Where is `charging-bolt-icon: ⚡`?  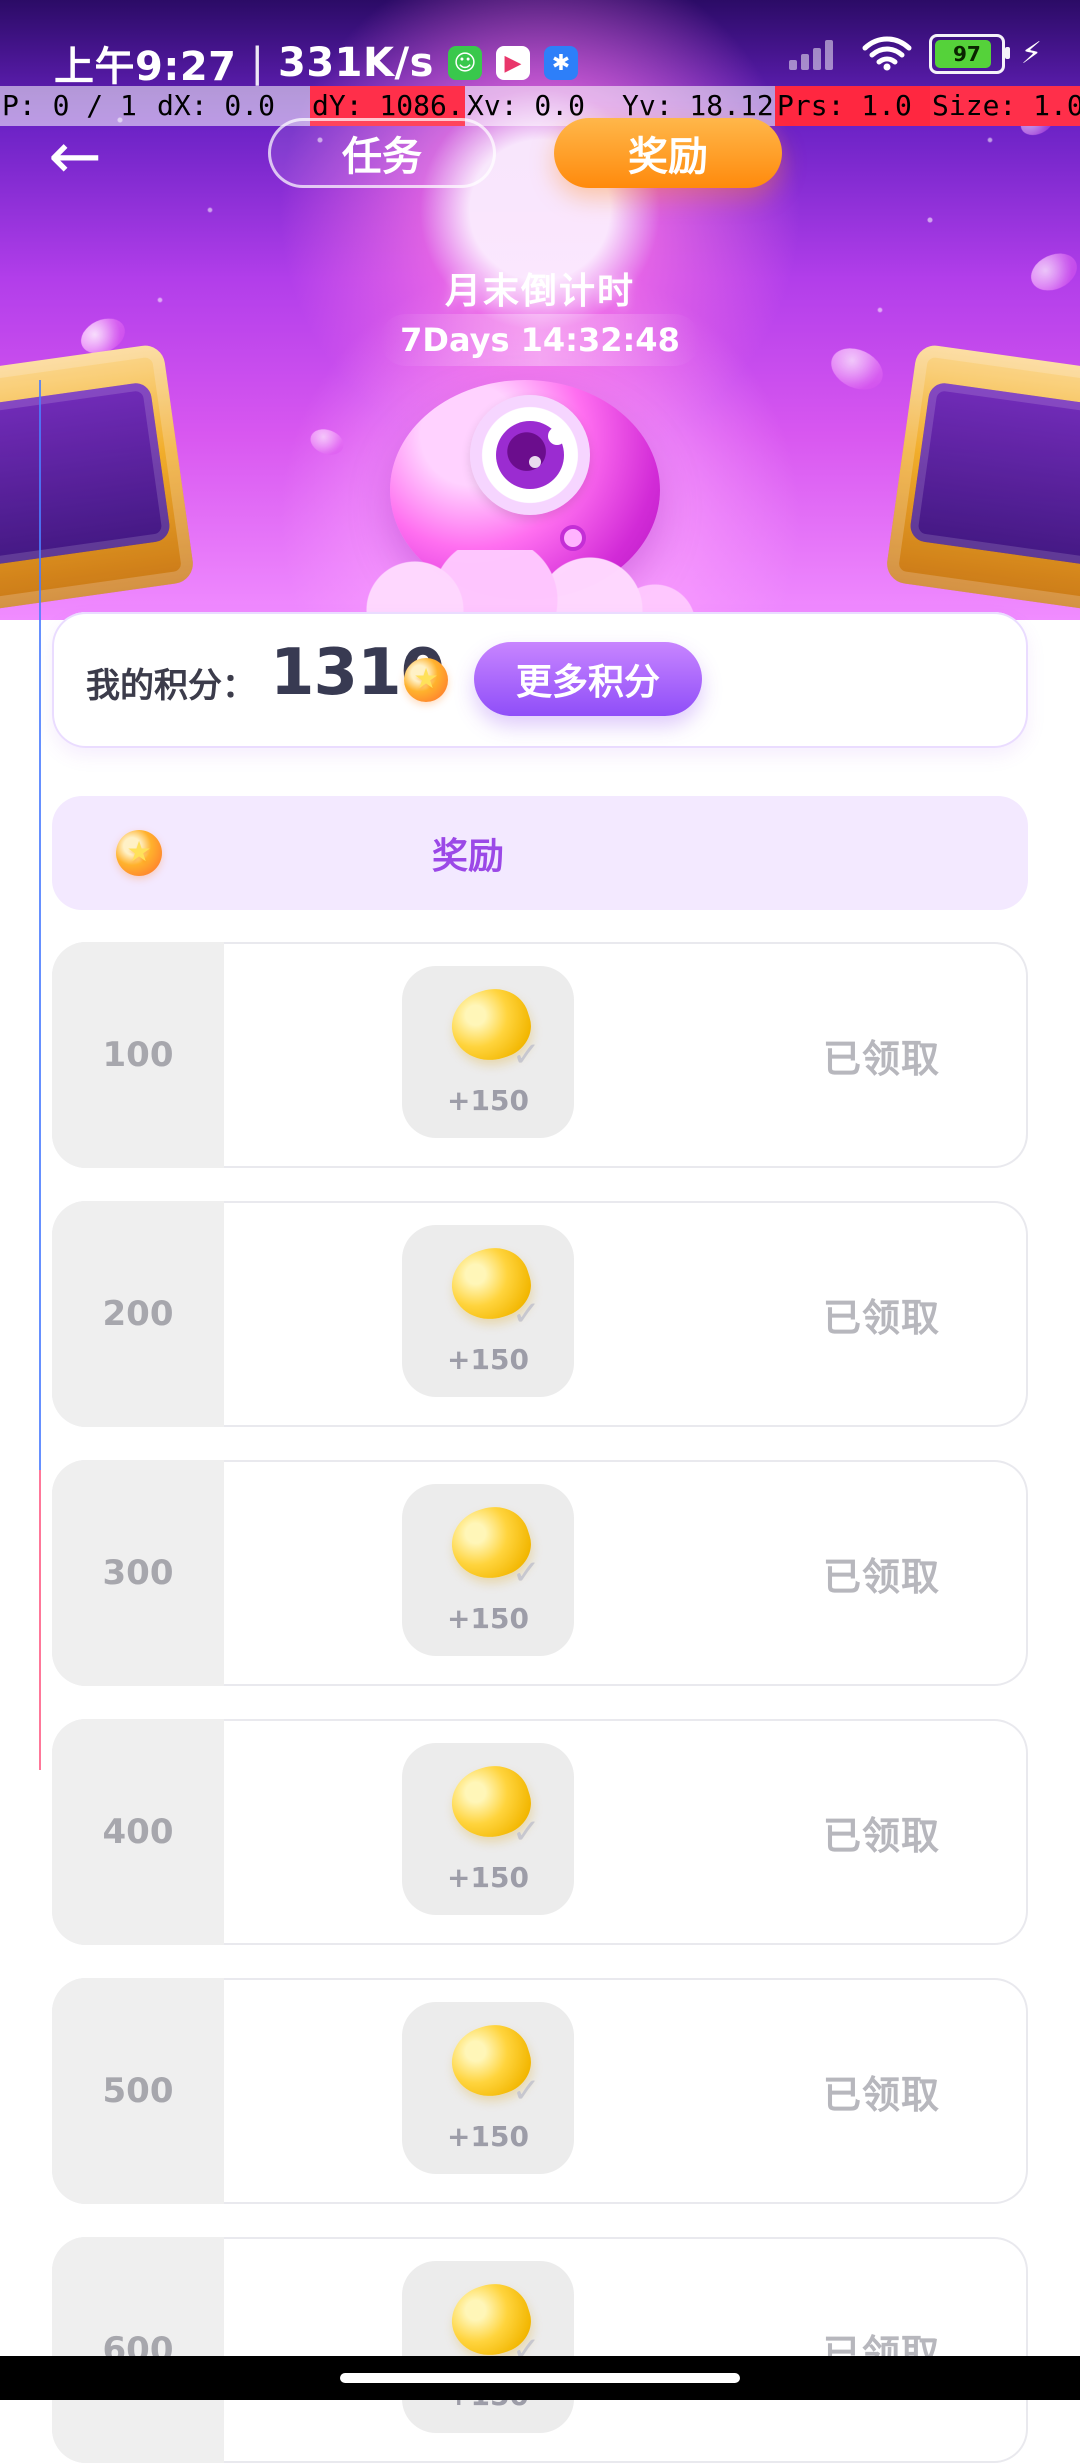 charging-bolt-icon: ⚡ is located at coordinates (1031, 53).